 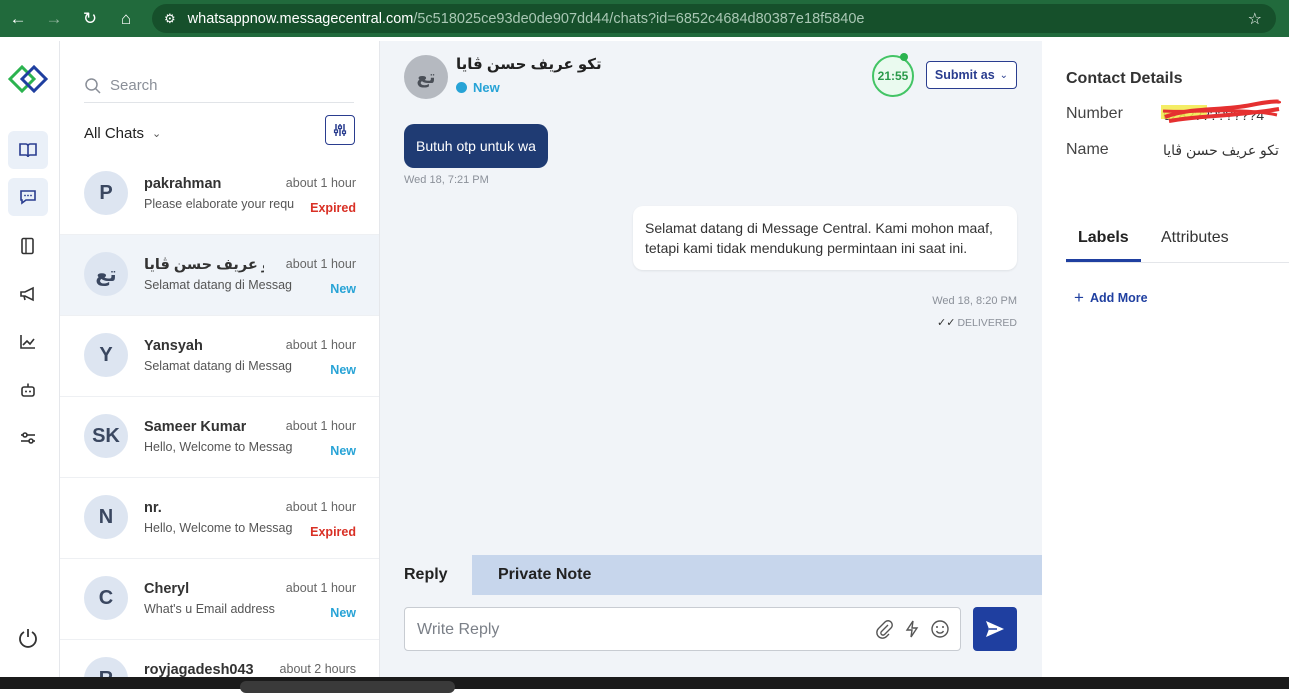 What do you see at coordinates (757, 575) in the screenshot?
I see `tab-private-note: Private Note` at bounding box center [757, 575].